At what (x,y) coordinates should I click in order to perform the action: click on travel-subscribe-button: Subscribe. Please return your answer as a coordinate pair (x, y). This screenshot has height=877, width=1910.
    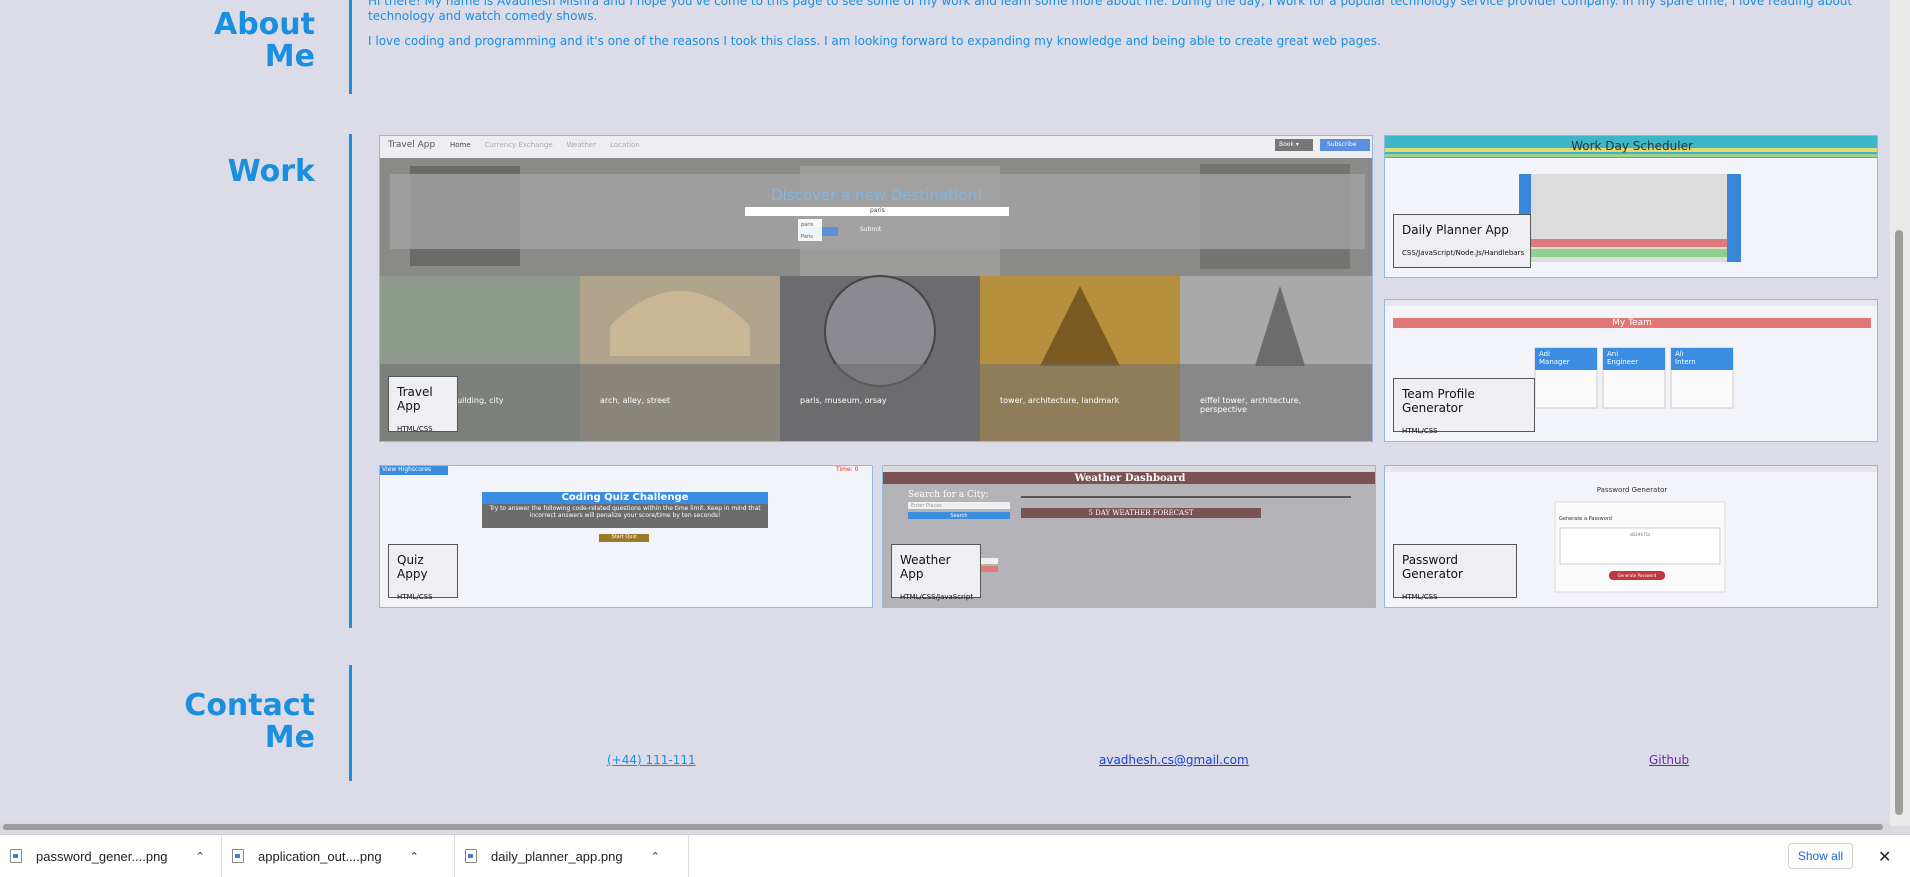
    Looking at the image, I should click on (1342, 144).